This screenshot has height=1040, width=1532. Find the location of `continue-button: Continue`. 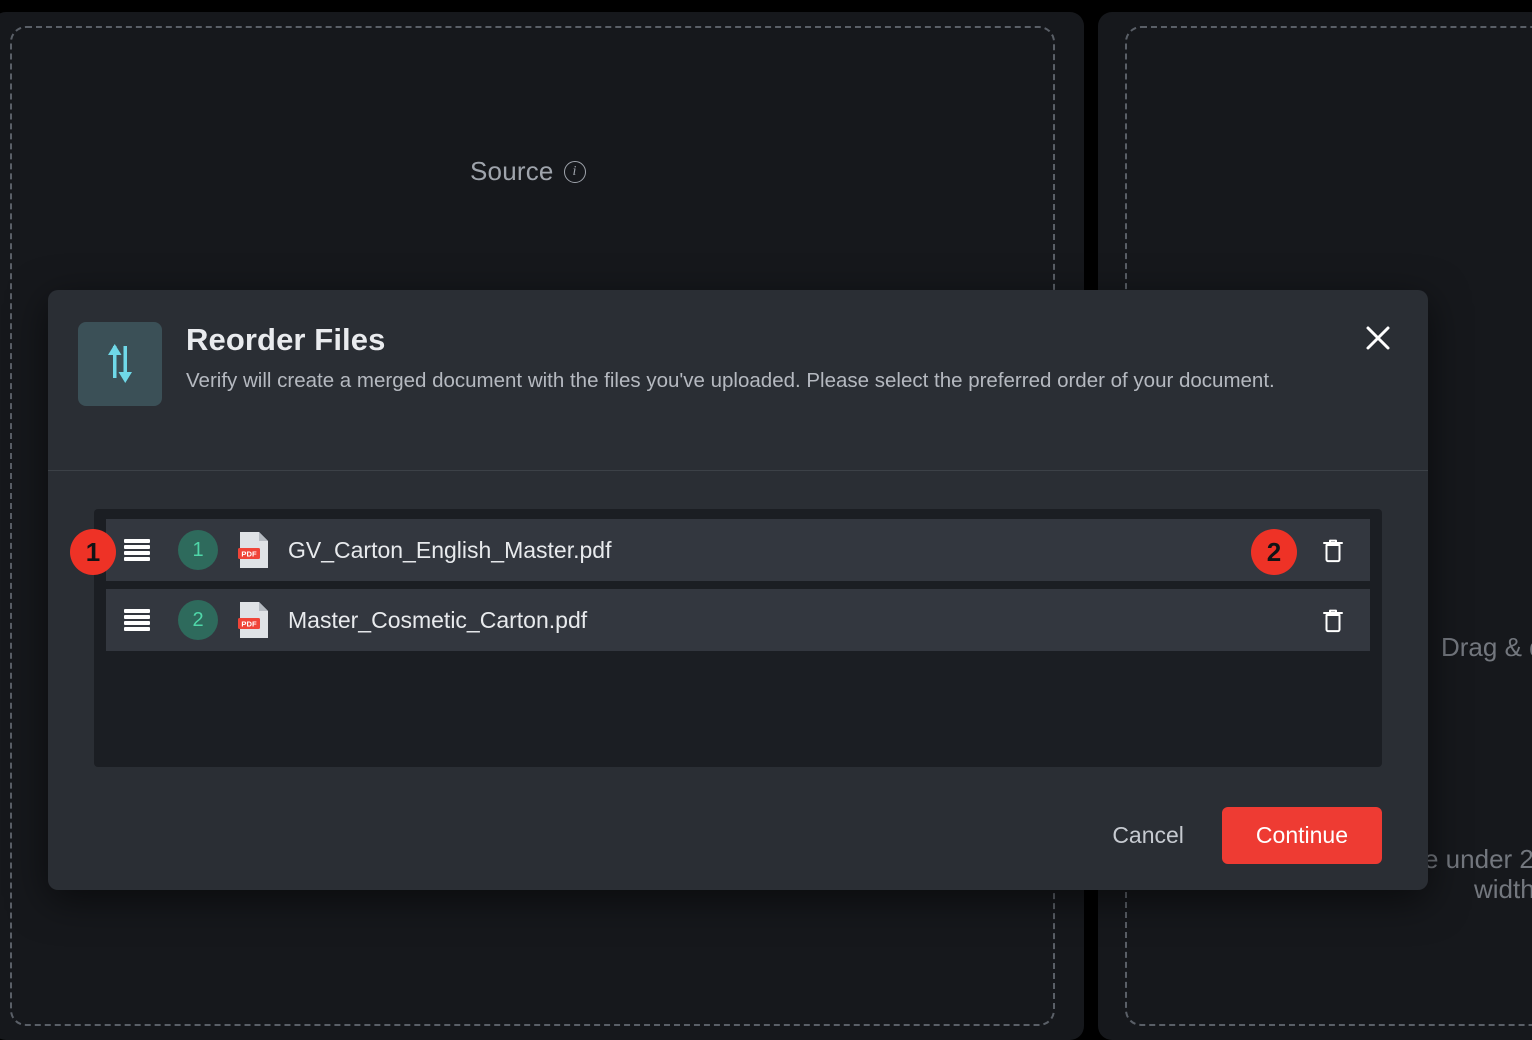

continue-button: Continue is located at coordinates (1301, 835).